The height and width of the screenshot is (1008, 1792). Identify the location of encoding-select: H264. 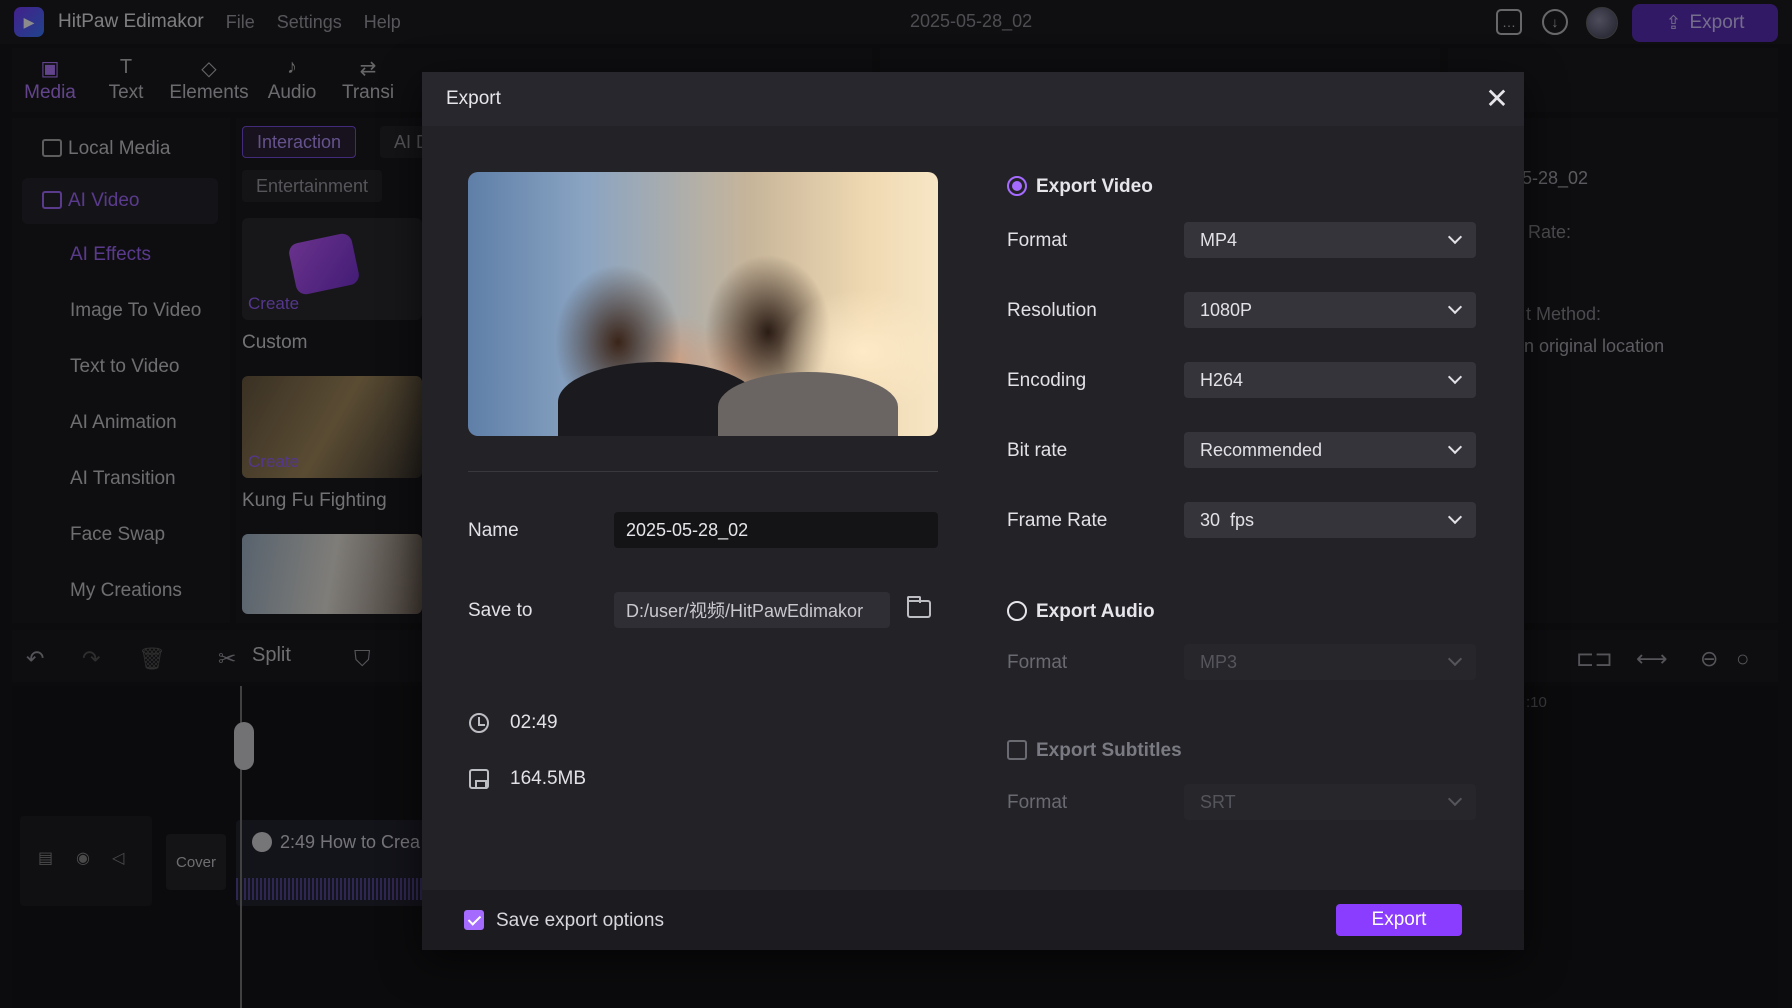
(1330, 380).